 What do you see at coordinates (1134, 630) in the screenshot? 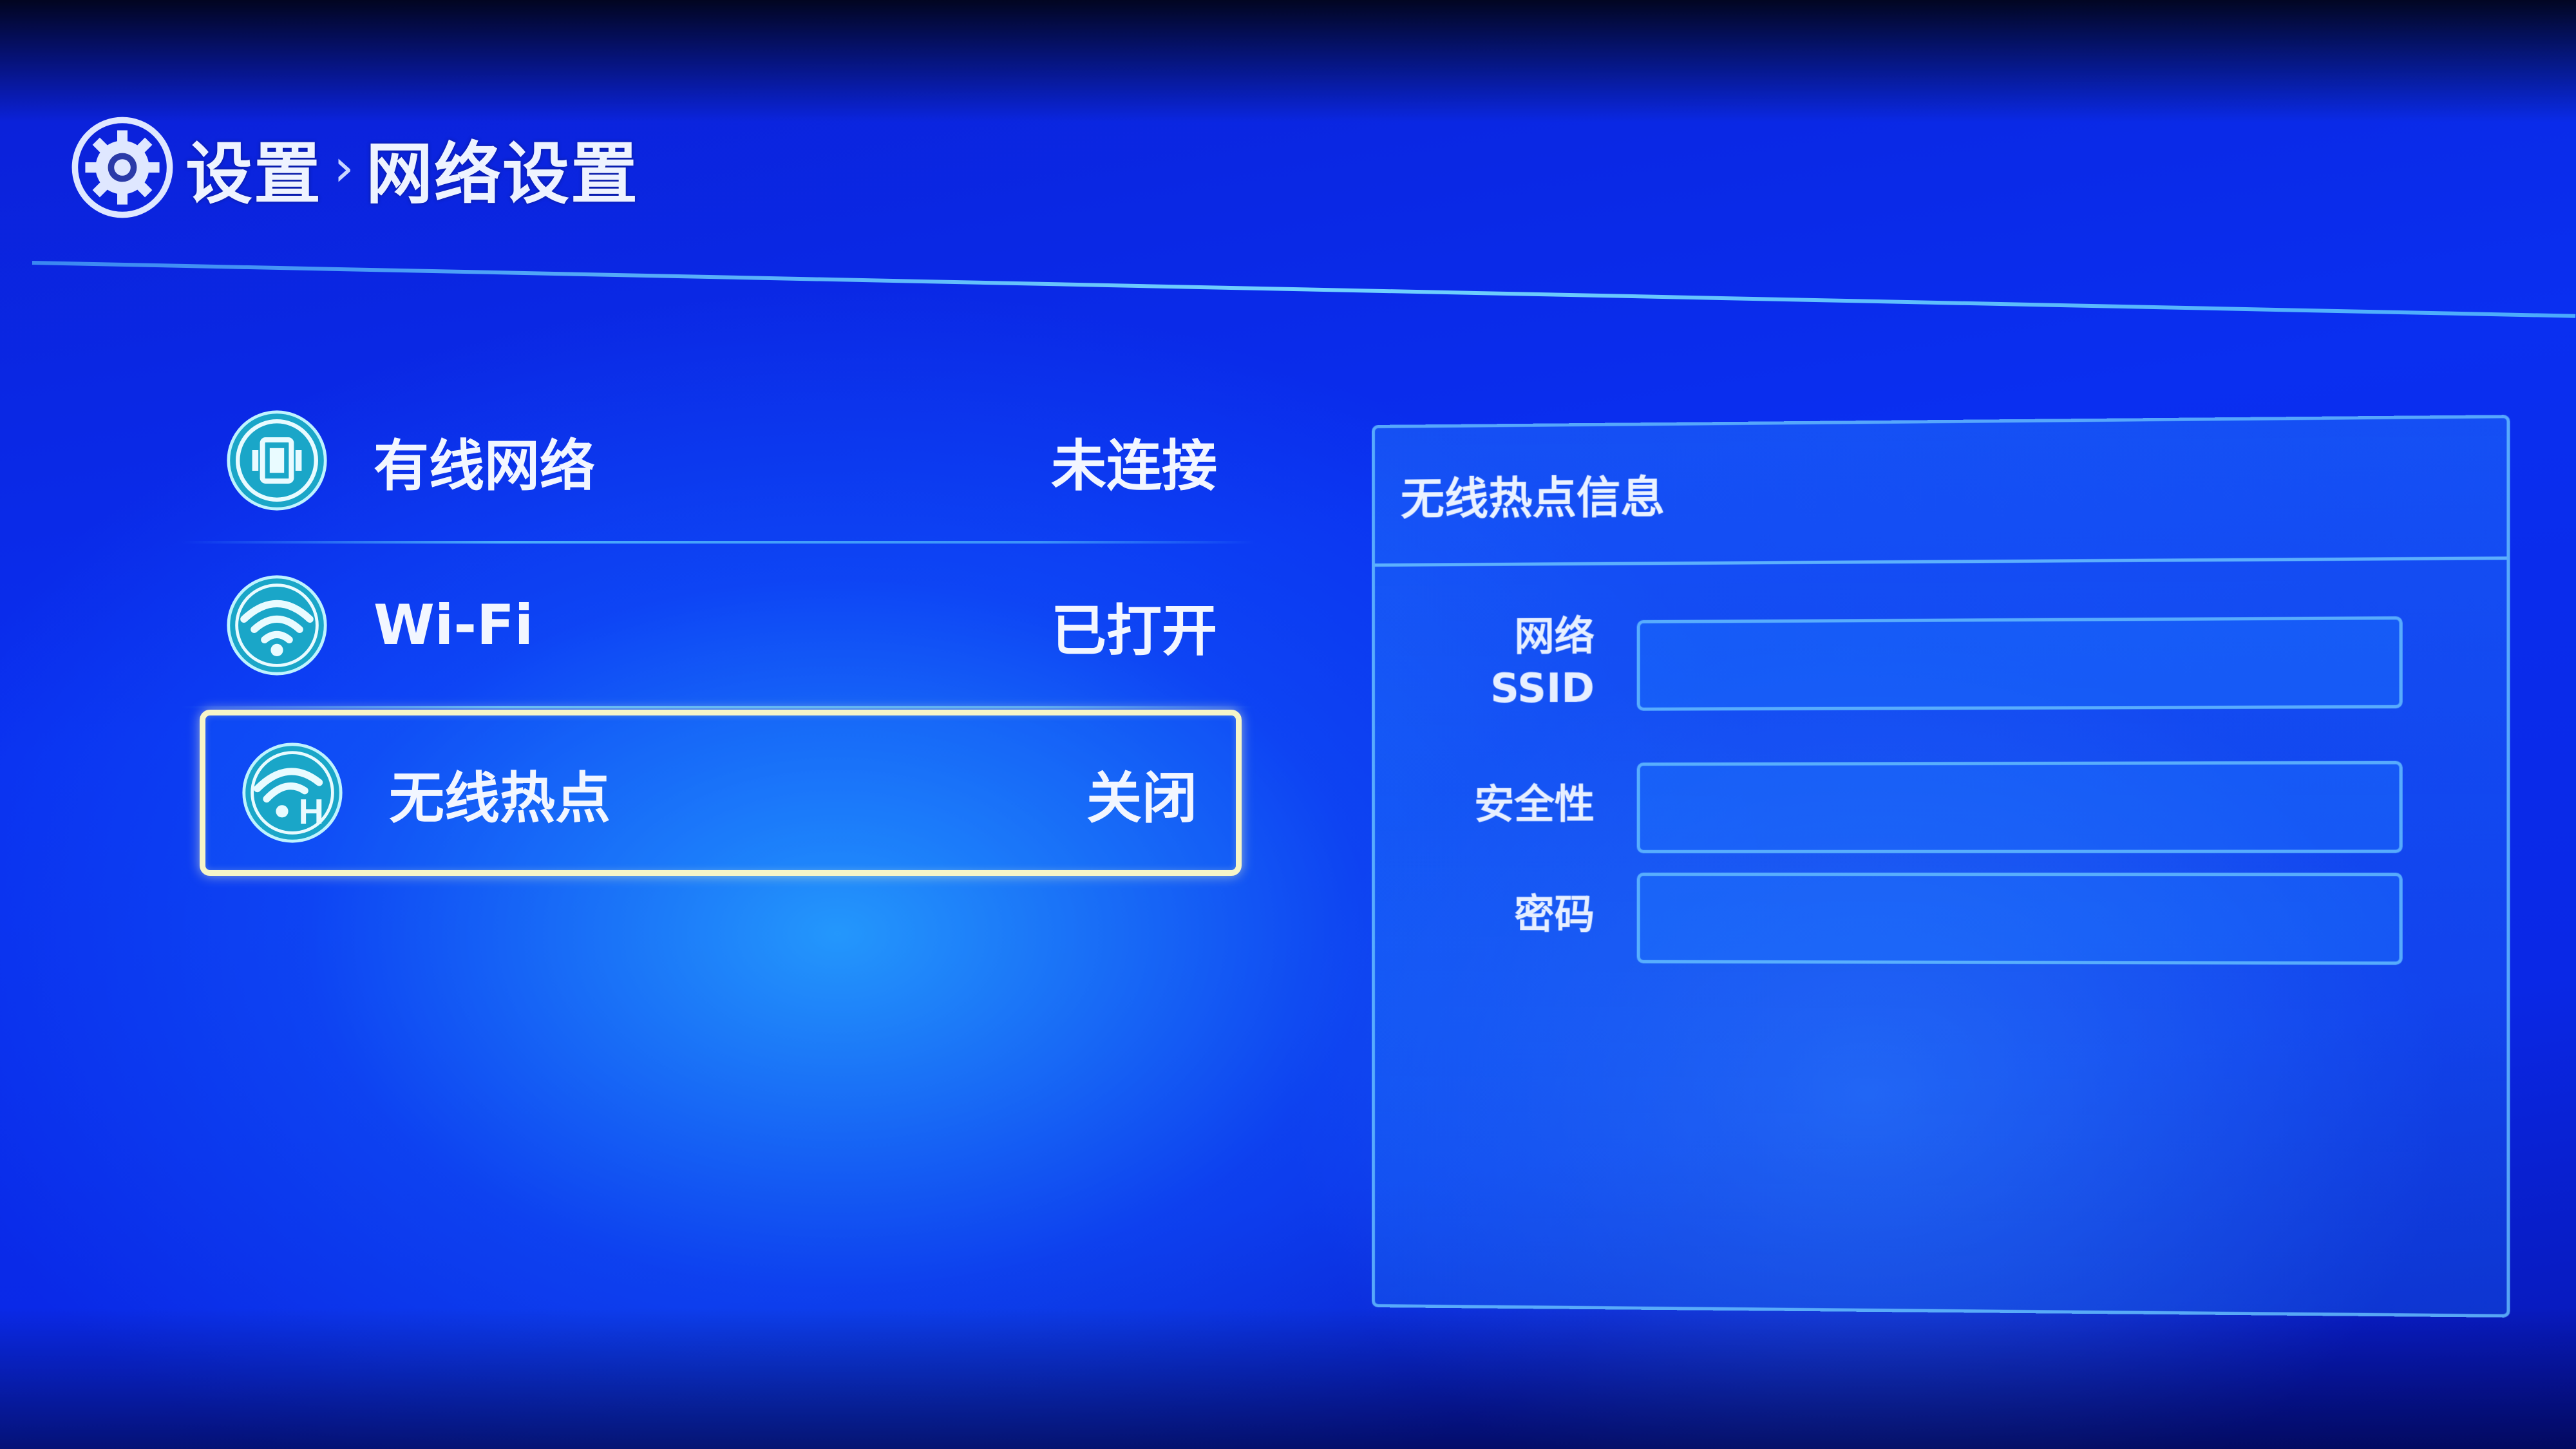
I see `menu-item-status: 已打开` at bounding box center [1134, 630].